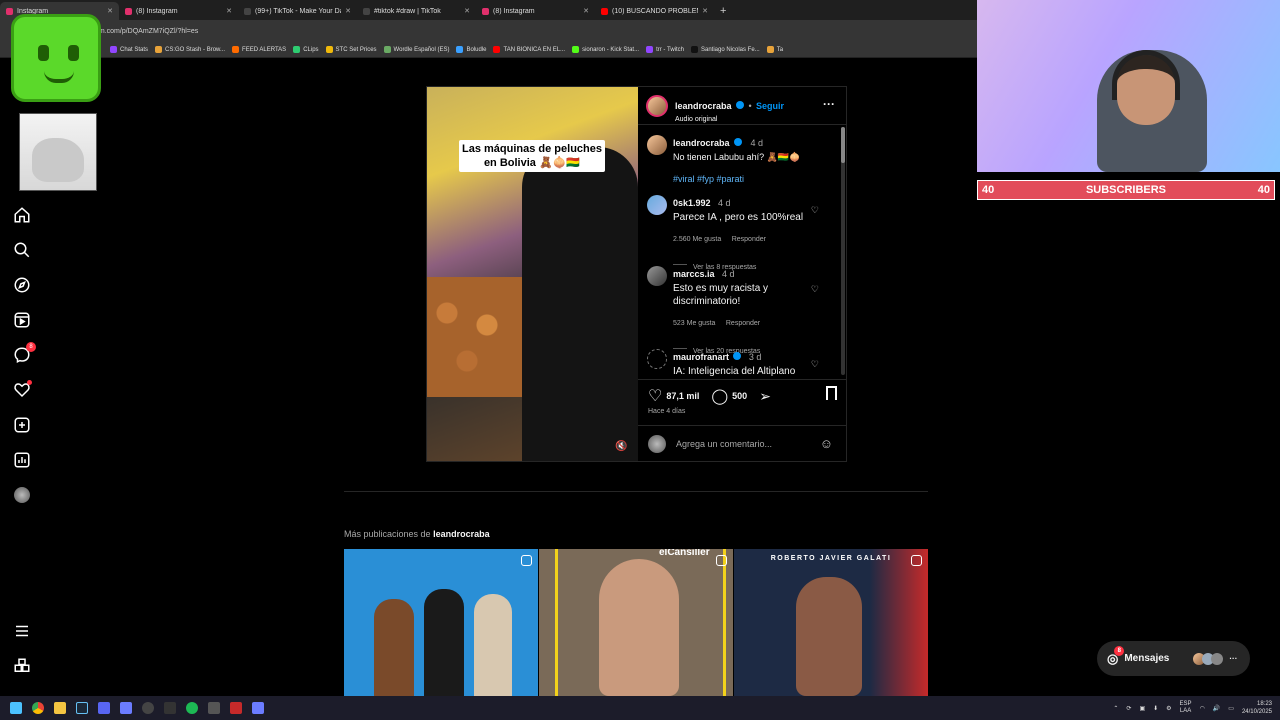 The height and width of the screenshot is (720, 1280). I want to click on explore-icon, so click(22, 285).